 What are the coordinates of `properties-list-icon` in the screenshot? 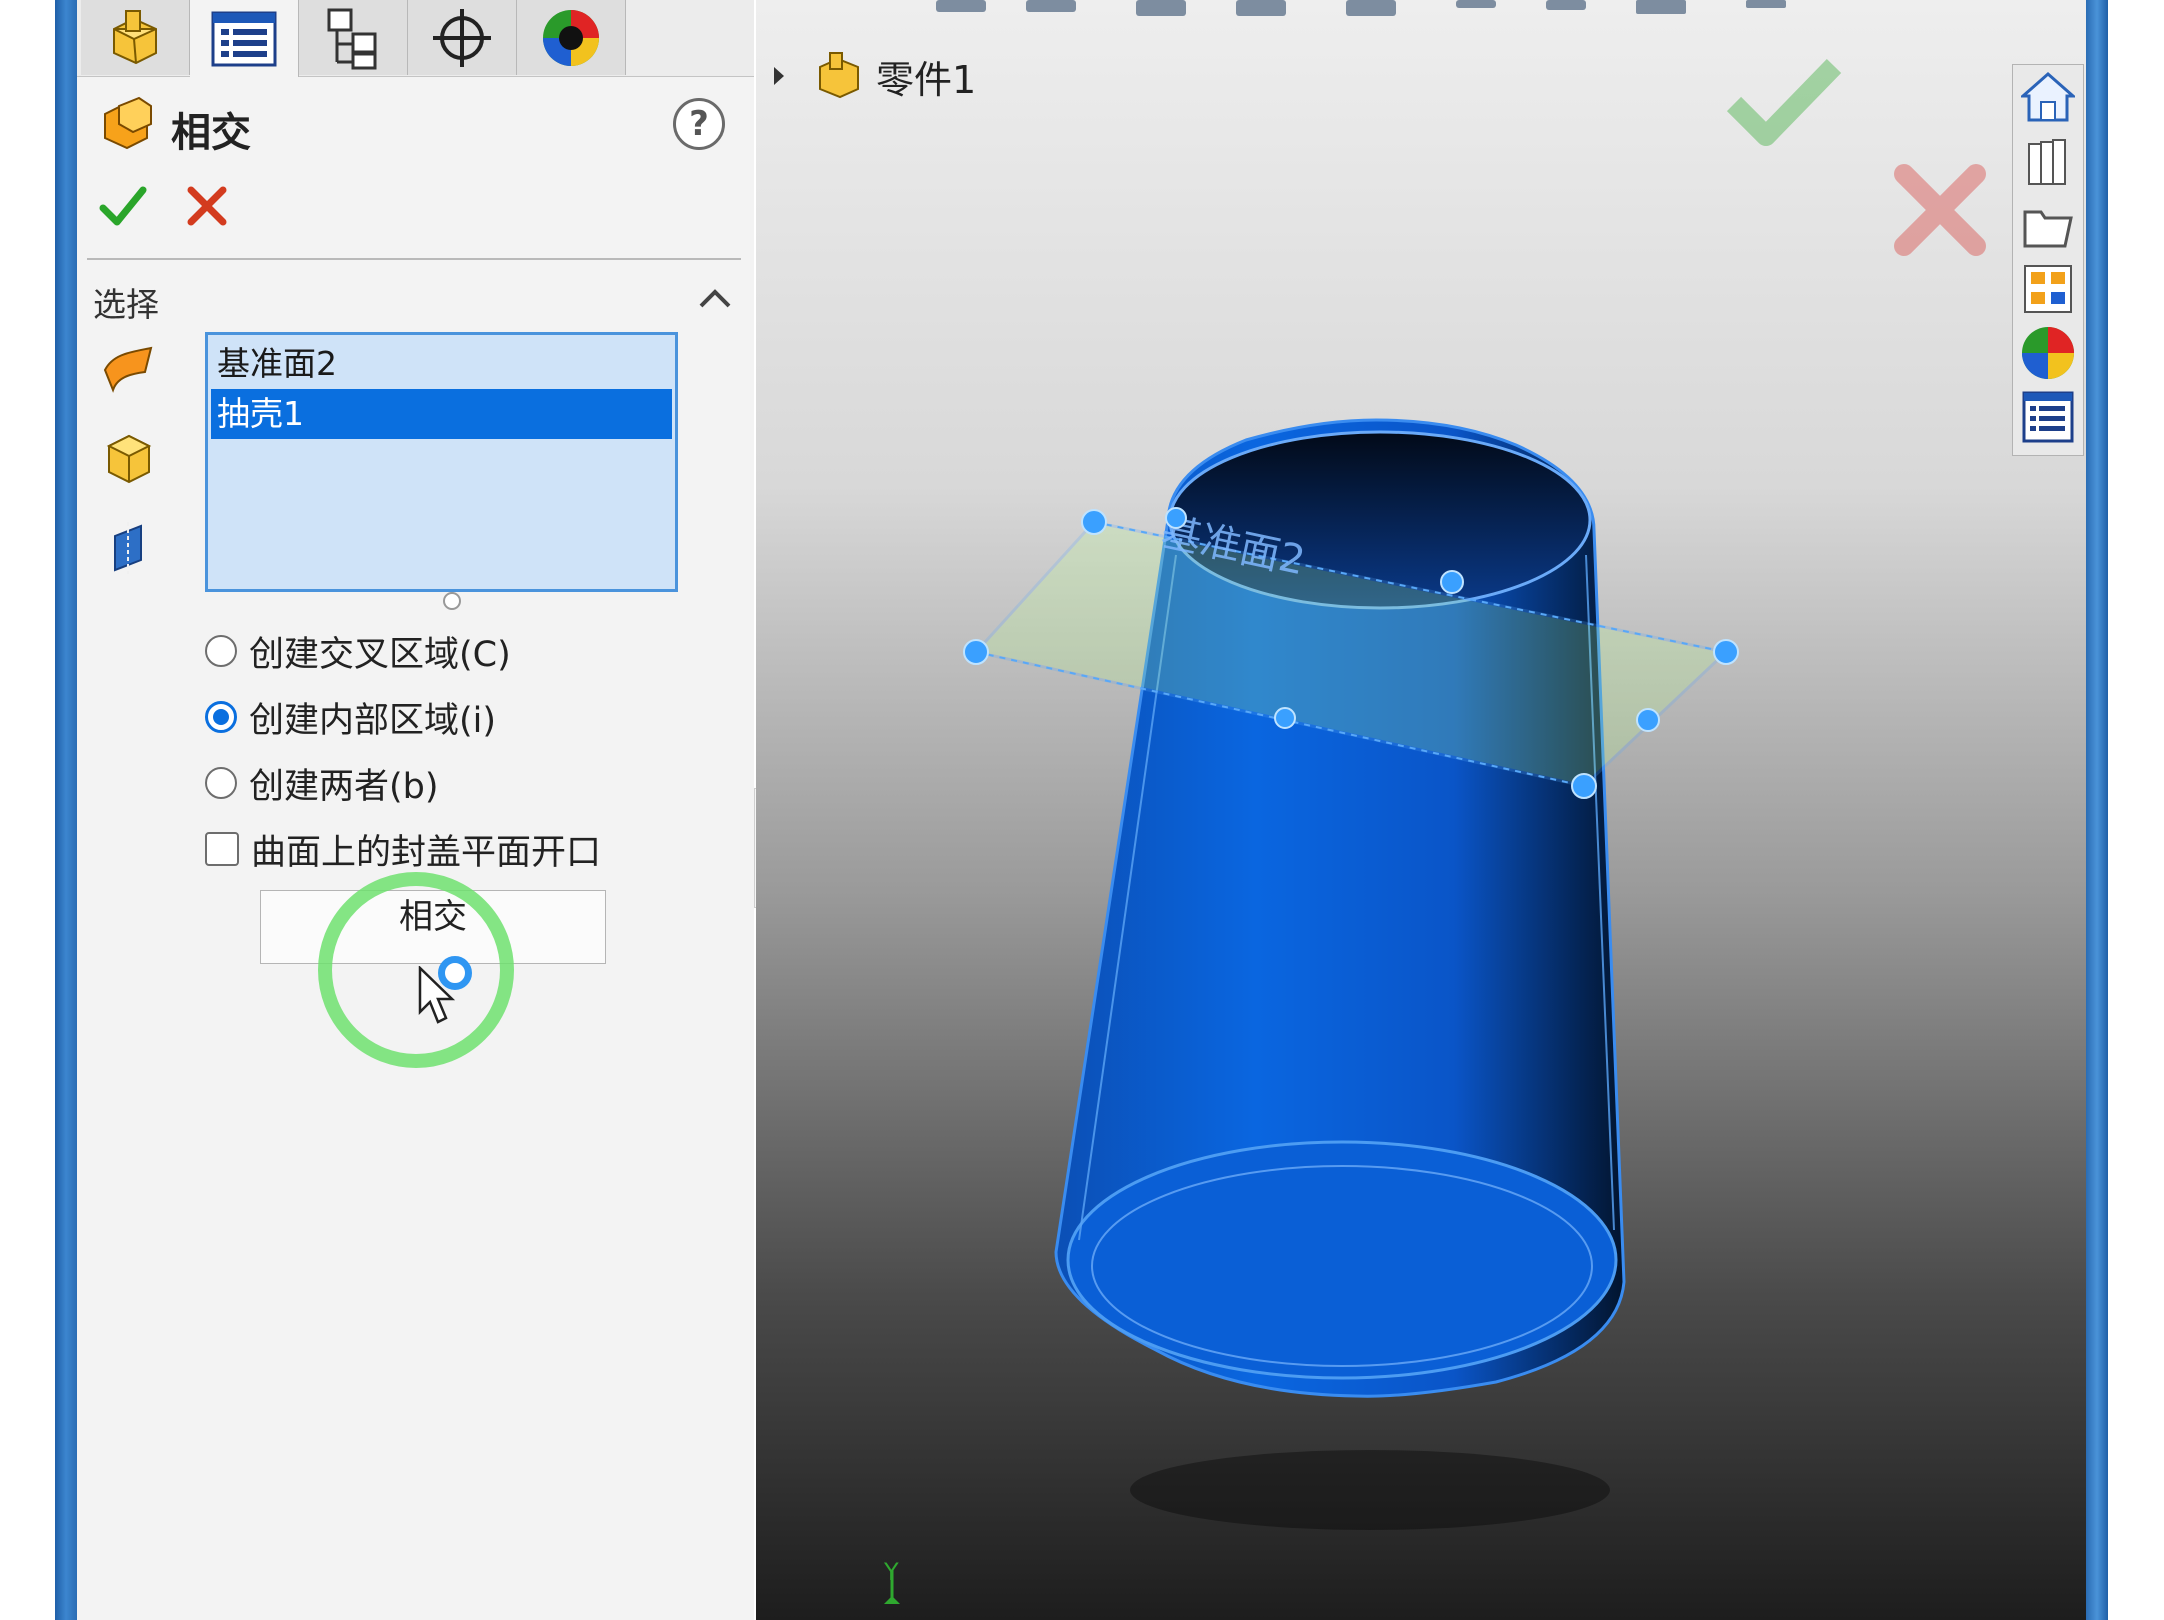 It's located at (2048, 417).